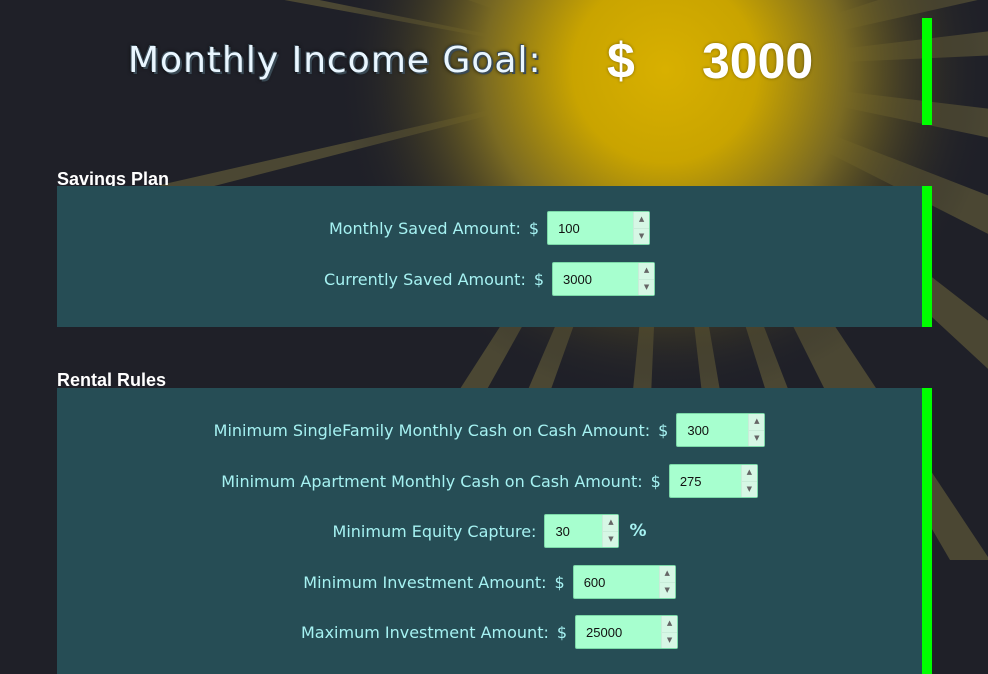 The width and height of the screenshot is (988, 674). I want to click on min-investment-row: Minimum Investment Amount: $ ▲ ▼, so click(489, 582).